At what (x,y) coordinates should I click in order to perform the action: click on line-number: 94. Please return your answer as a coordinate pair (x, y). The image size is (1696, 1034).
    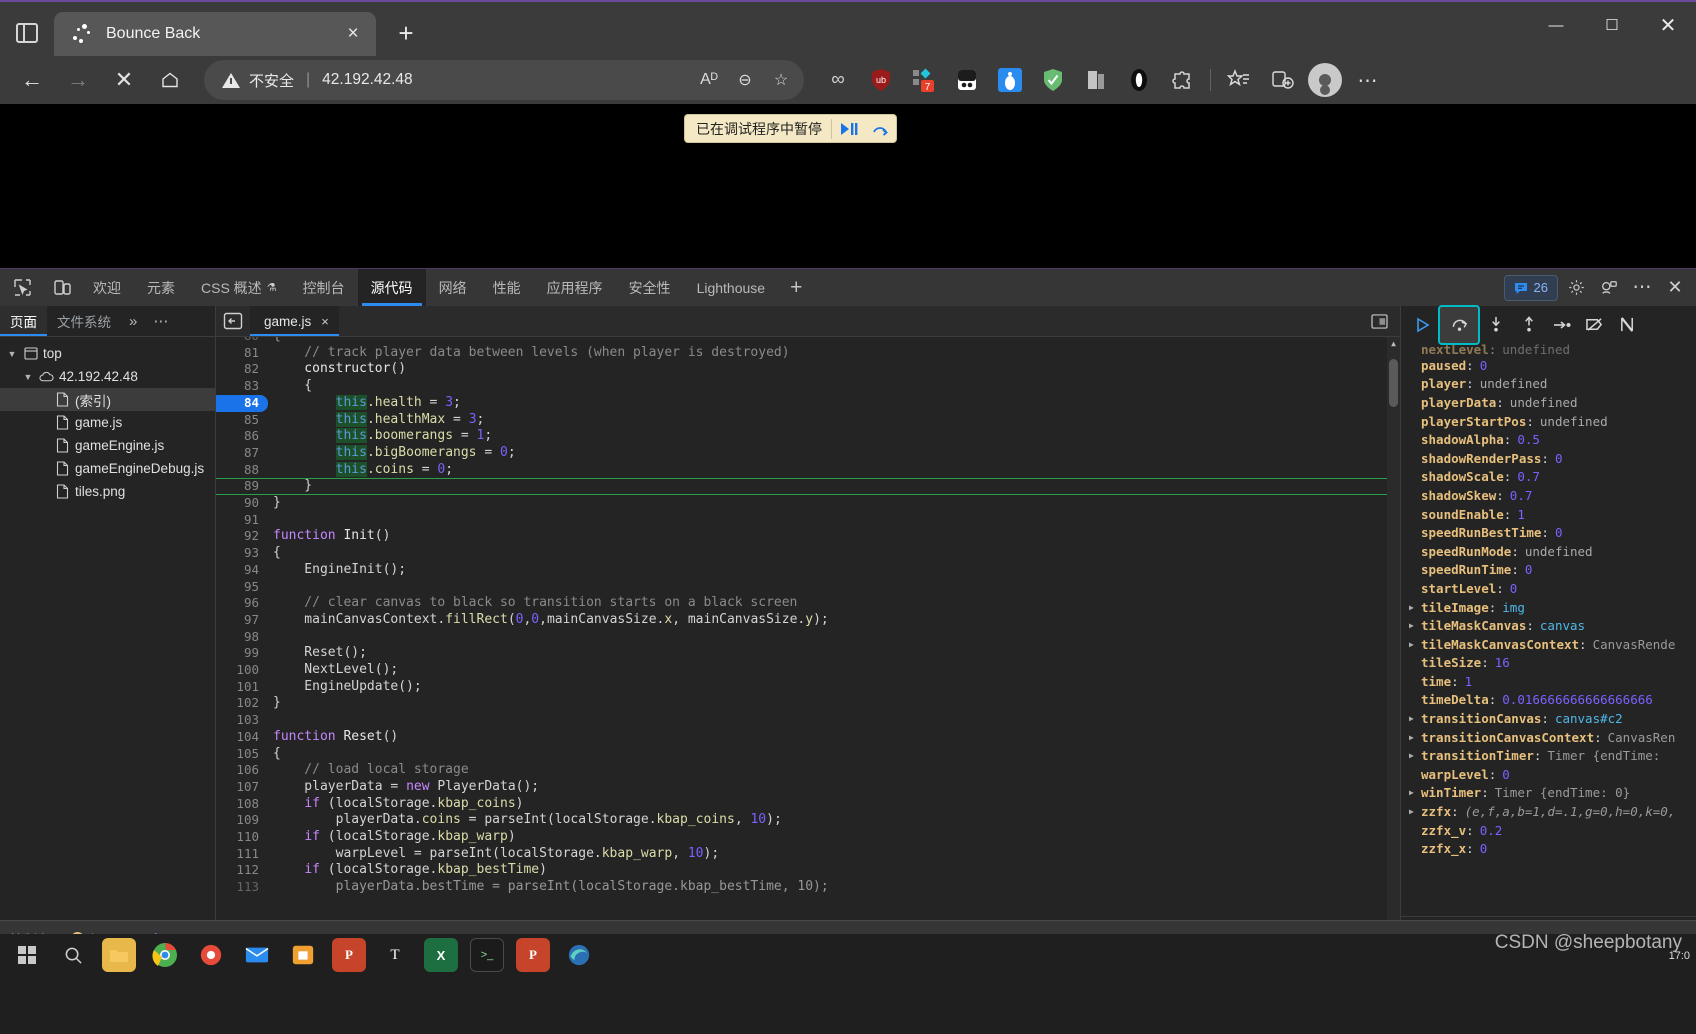
    Looking at the image, I should click on (242, 570).